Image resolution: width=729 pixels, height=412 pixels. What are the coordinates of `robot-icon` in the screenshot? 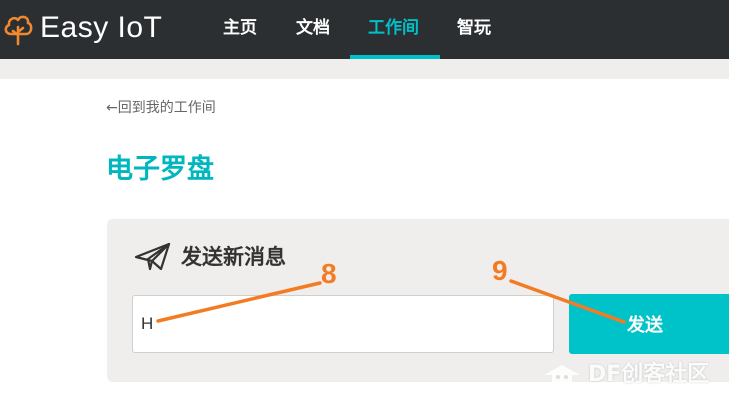 It's located at (562, 374).